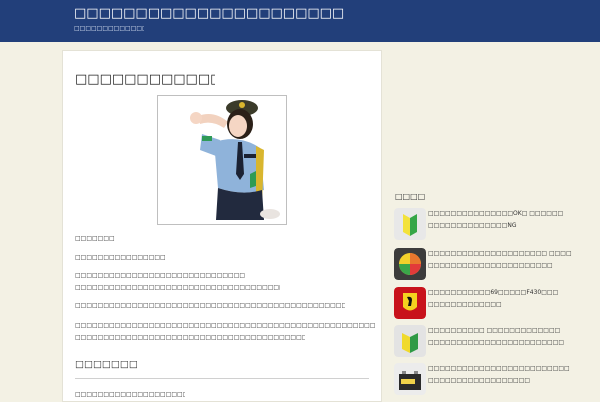  What do you see at coordinates (511, 343) in the screenshot?
I see `sidebar-item-title: □□□□□□□□□□□□□□□□□□□□□□□□` at bounding box center [511, 343].